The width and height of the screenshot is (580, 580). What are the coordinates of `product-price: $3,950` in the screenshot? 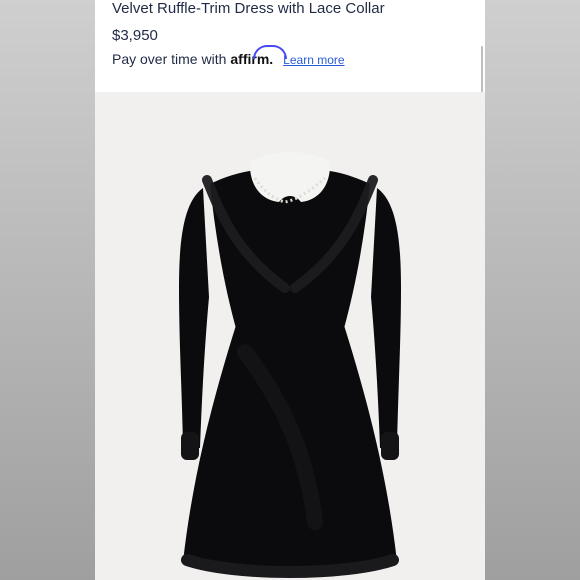 It's located at (135, 35).